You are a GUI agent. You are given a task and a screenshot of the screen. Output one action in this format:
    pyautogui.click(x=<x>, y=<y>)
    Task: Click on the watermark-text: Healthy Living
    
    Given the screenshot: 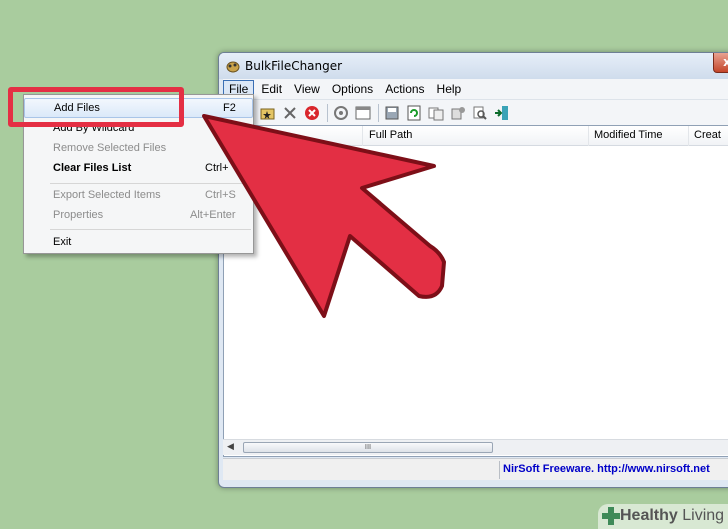 What is the action you would take?
    pyautogui.click(x=672, y=516)
    